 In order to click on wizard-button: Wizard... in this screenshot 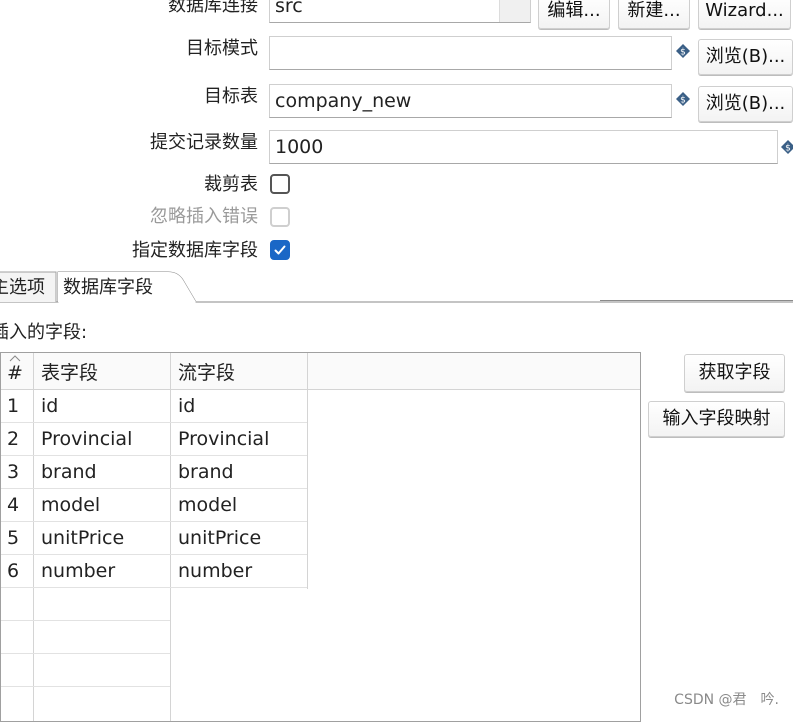, I will do `click(744, 14)`.